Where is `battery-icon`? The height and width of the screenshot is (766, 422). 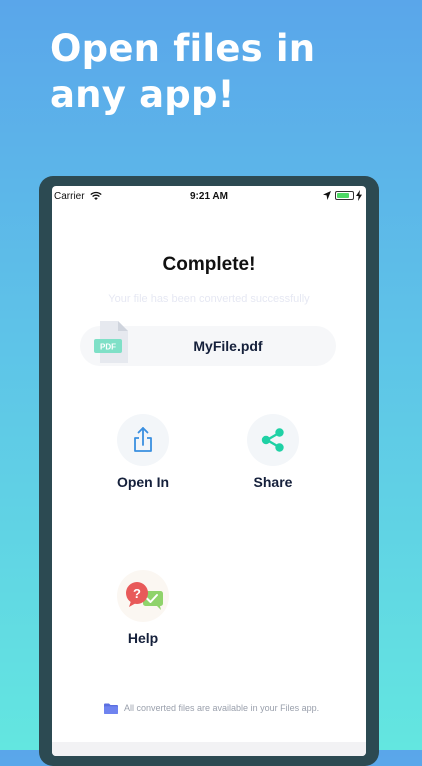 battery-icon is located at coordinates (344, 195).